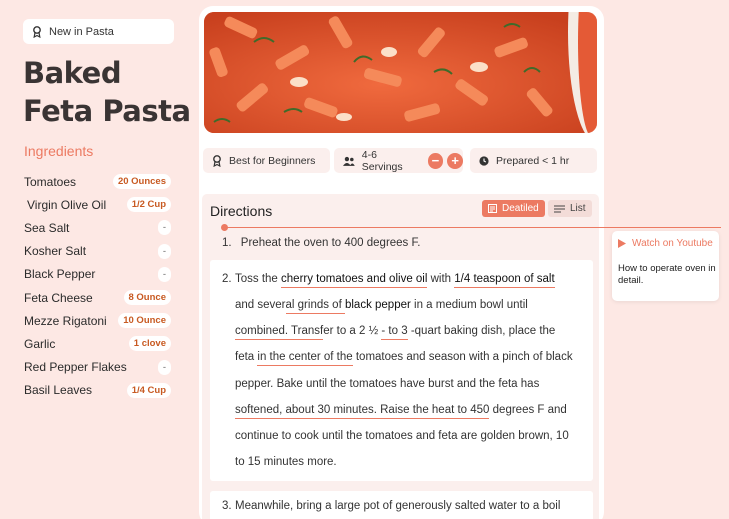  What do you see at coordinates (455, 160) in the screenshot?
I see `increase-servings-button: +` at bounding box center [455, 160].